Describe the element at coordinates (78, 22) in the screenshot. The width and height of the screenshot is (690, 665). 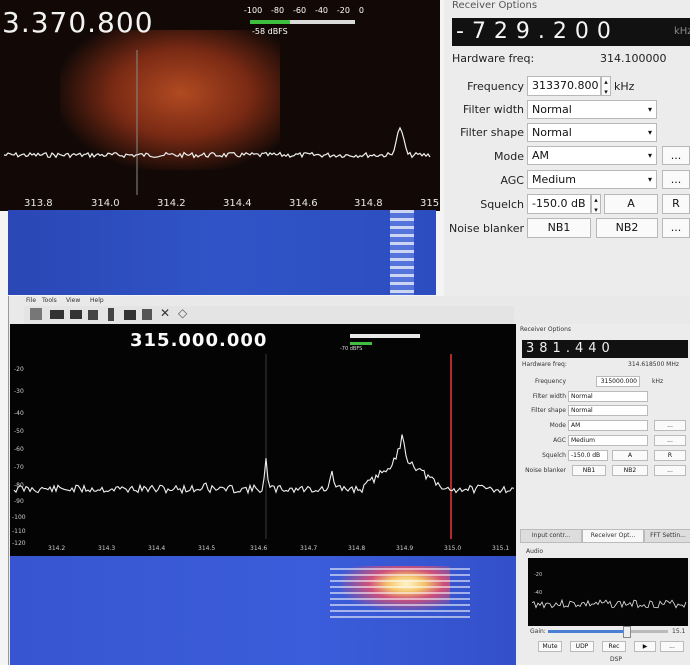
I see `top-frequency-display: 3.370.800` at that location.